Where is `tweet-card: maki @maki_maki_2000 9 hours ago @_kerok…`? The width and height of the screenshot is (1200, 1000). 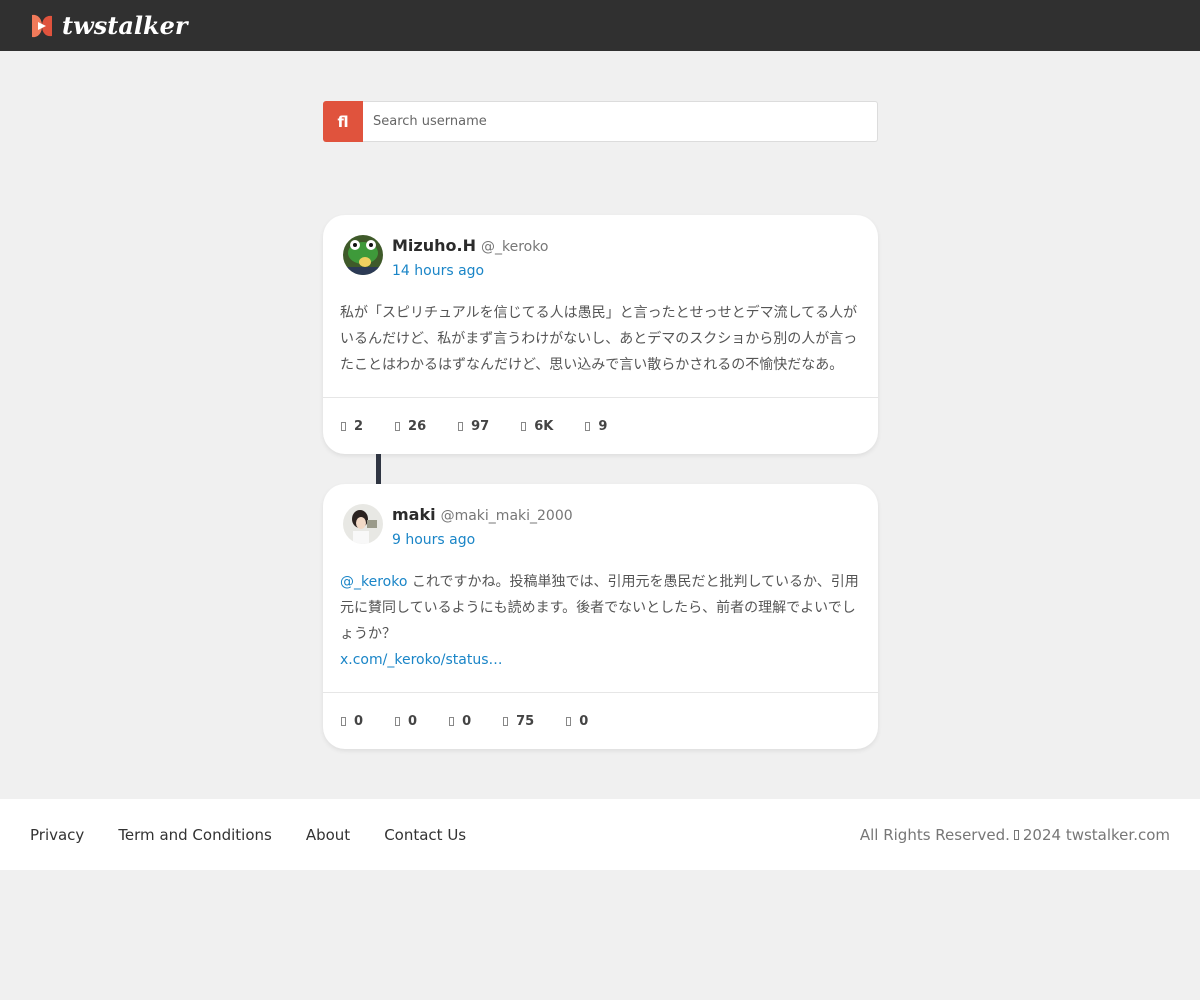
tweet-card: maki @maki_maki_2000 9 hours ago @_kerok… is located at coordinates (600, 616).